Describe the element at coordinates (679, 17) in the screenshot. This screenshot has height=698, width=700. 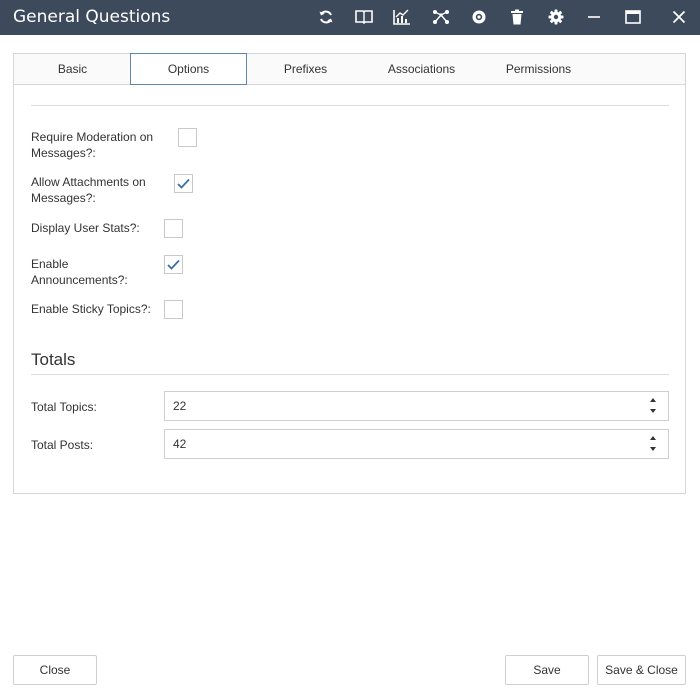
I see `close-icon` at that location.